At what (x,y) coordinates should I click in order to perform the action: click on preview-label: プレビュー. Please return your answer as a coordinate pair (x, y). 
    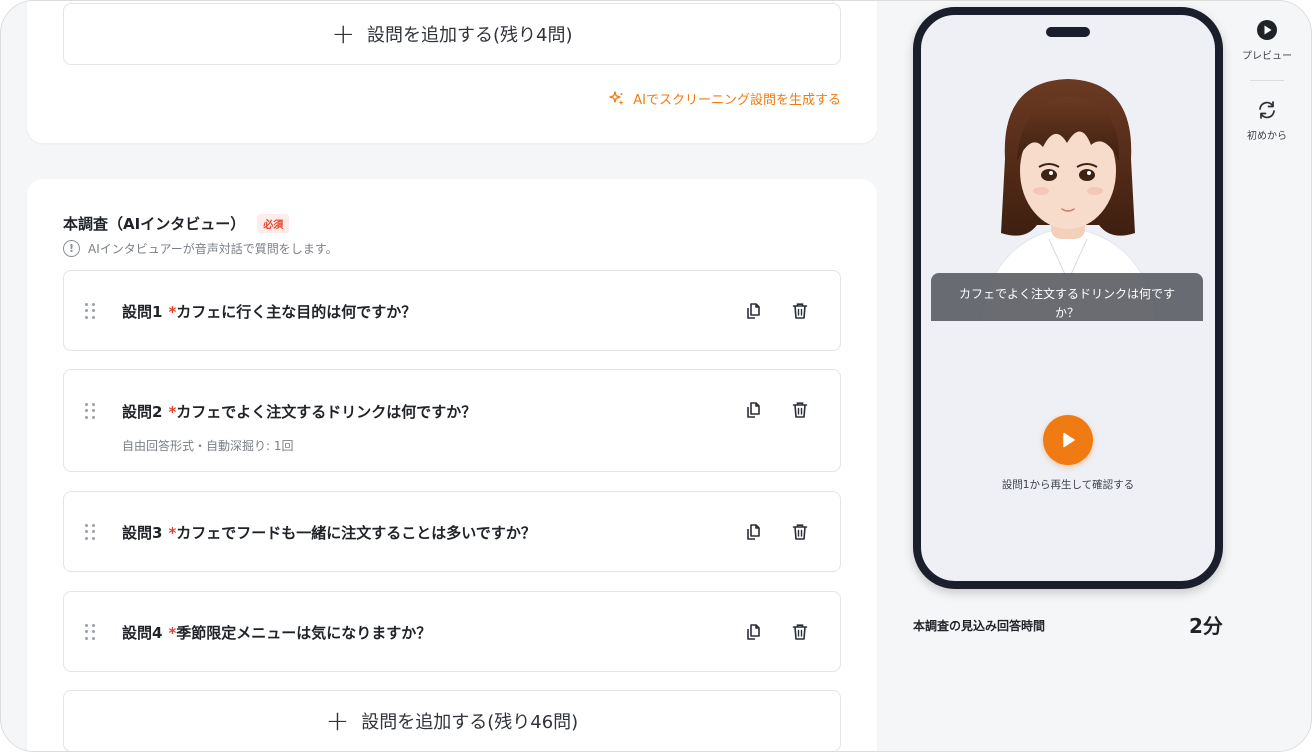
    Looking at the image, I should click on (1267, 56).